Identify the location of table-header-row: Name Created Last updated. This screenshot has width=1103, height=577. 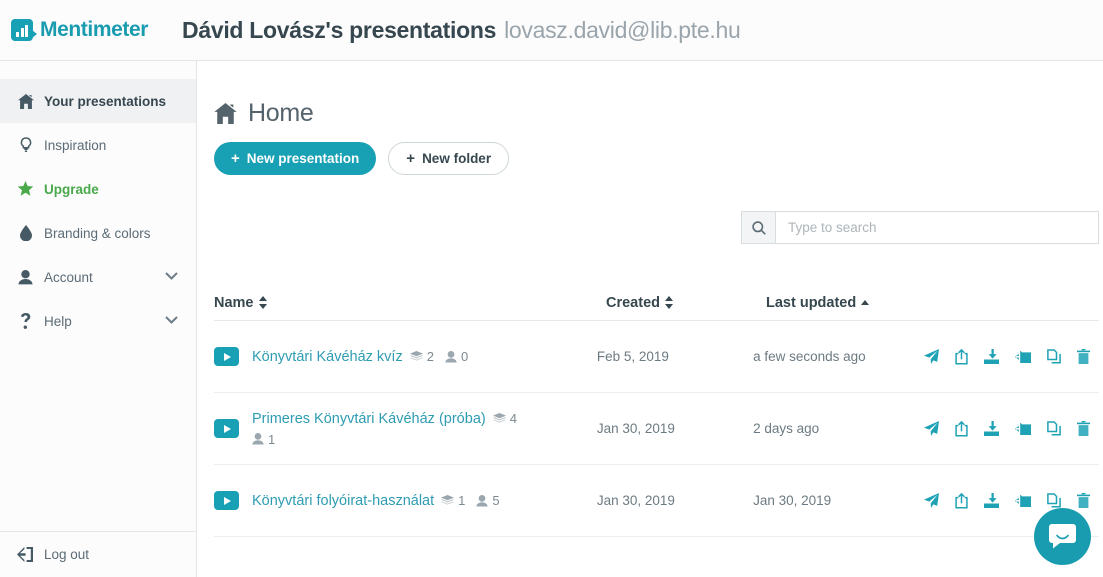
(656, 303).